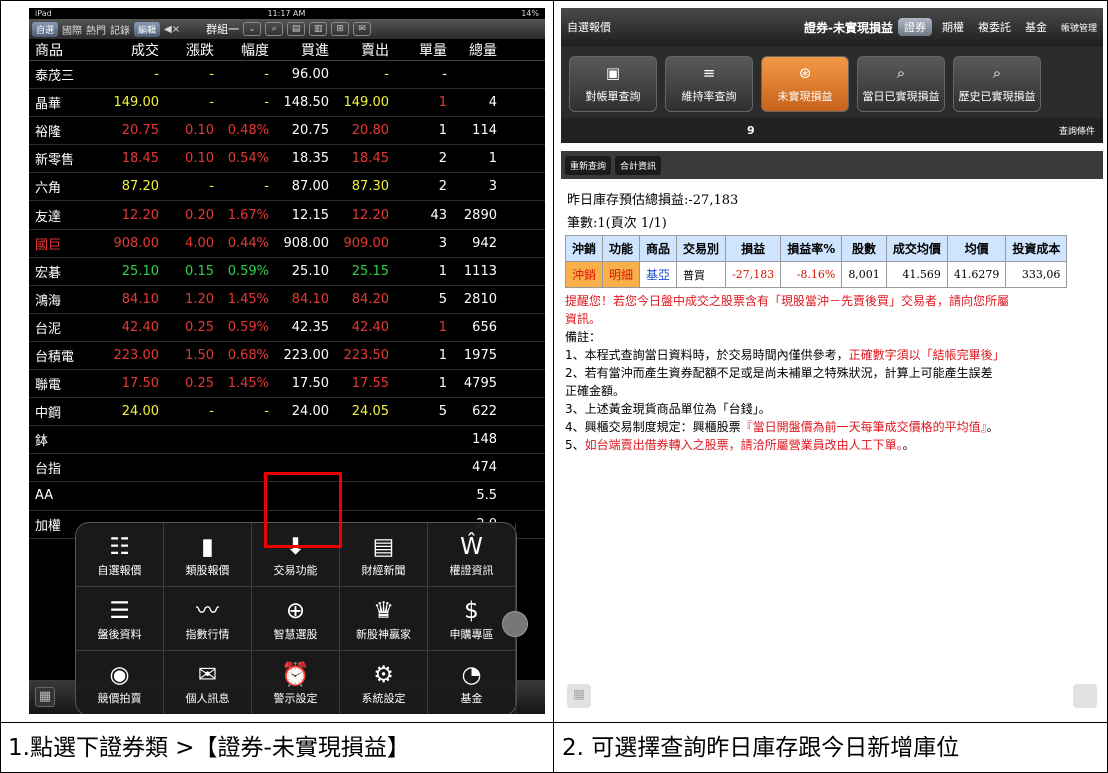  Describe the element at coordinates (366, 243) in the screenshot. I see `quote-cell: 909.00` at that location.